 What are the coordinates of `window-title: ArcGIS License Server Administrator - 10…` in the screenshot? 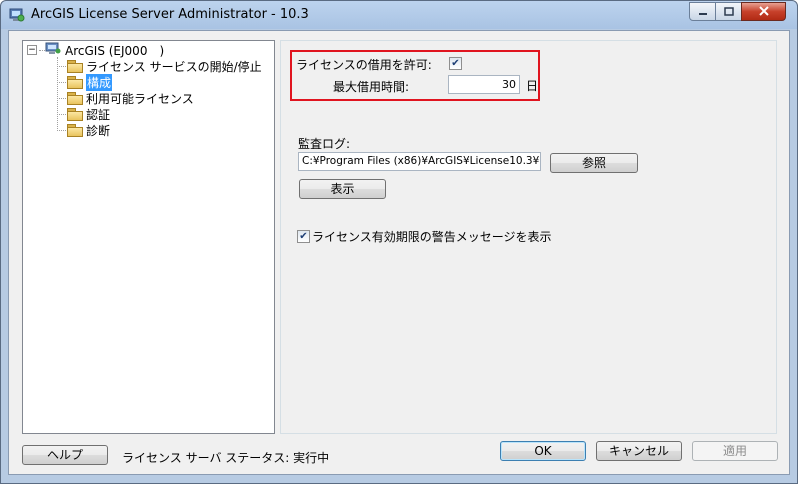 It's located at (170, 14).